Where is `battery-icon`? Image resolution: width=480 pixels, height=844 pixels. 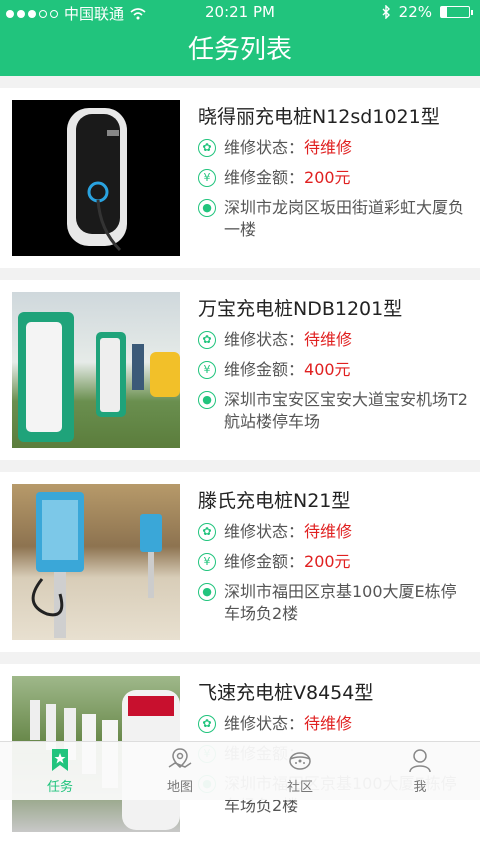 battery-icon is located at coordinates (456, 12).